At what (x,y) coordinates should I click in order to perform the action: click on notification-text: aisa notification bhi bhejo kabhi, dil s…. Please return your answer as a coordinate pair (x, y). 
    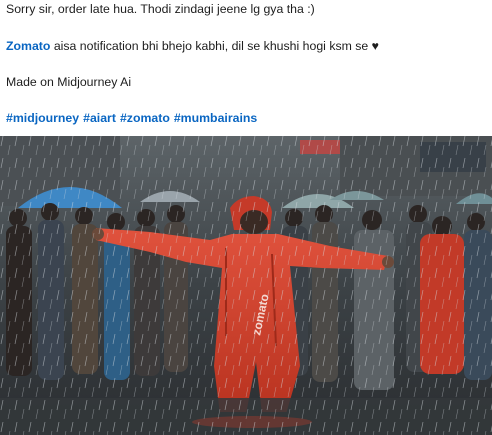
    Looking at the image, I should click on (214, 46).